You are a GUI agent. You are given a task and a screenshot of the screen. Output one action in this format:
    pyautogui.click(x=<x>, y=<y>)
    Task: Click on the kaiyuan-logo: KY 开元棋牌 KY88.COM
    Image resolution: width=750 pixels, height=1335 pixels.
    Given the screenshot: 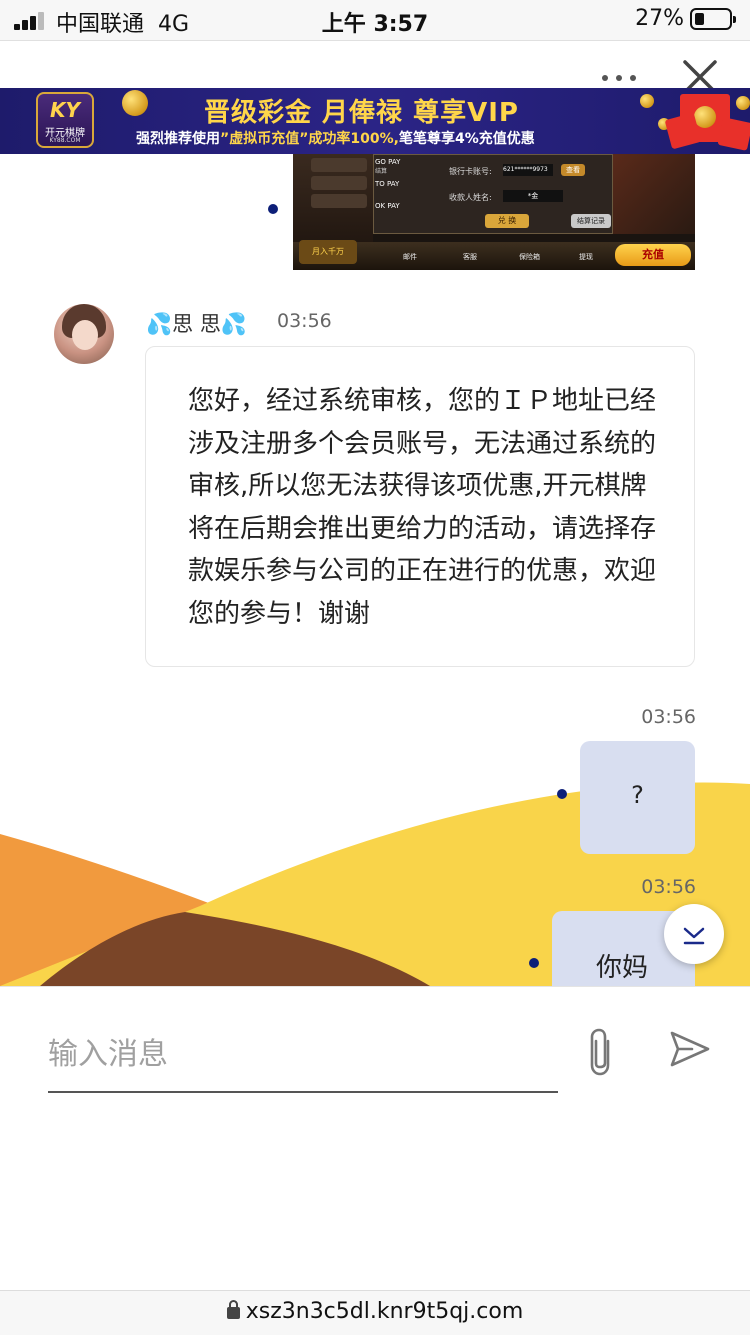 What is the action you would take?
    pyautogui.click(x=65, y=120)
    